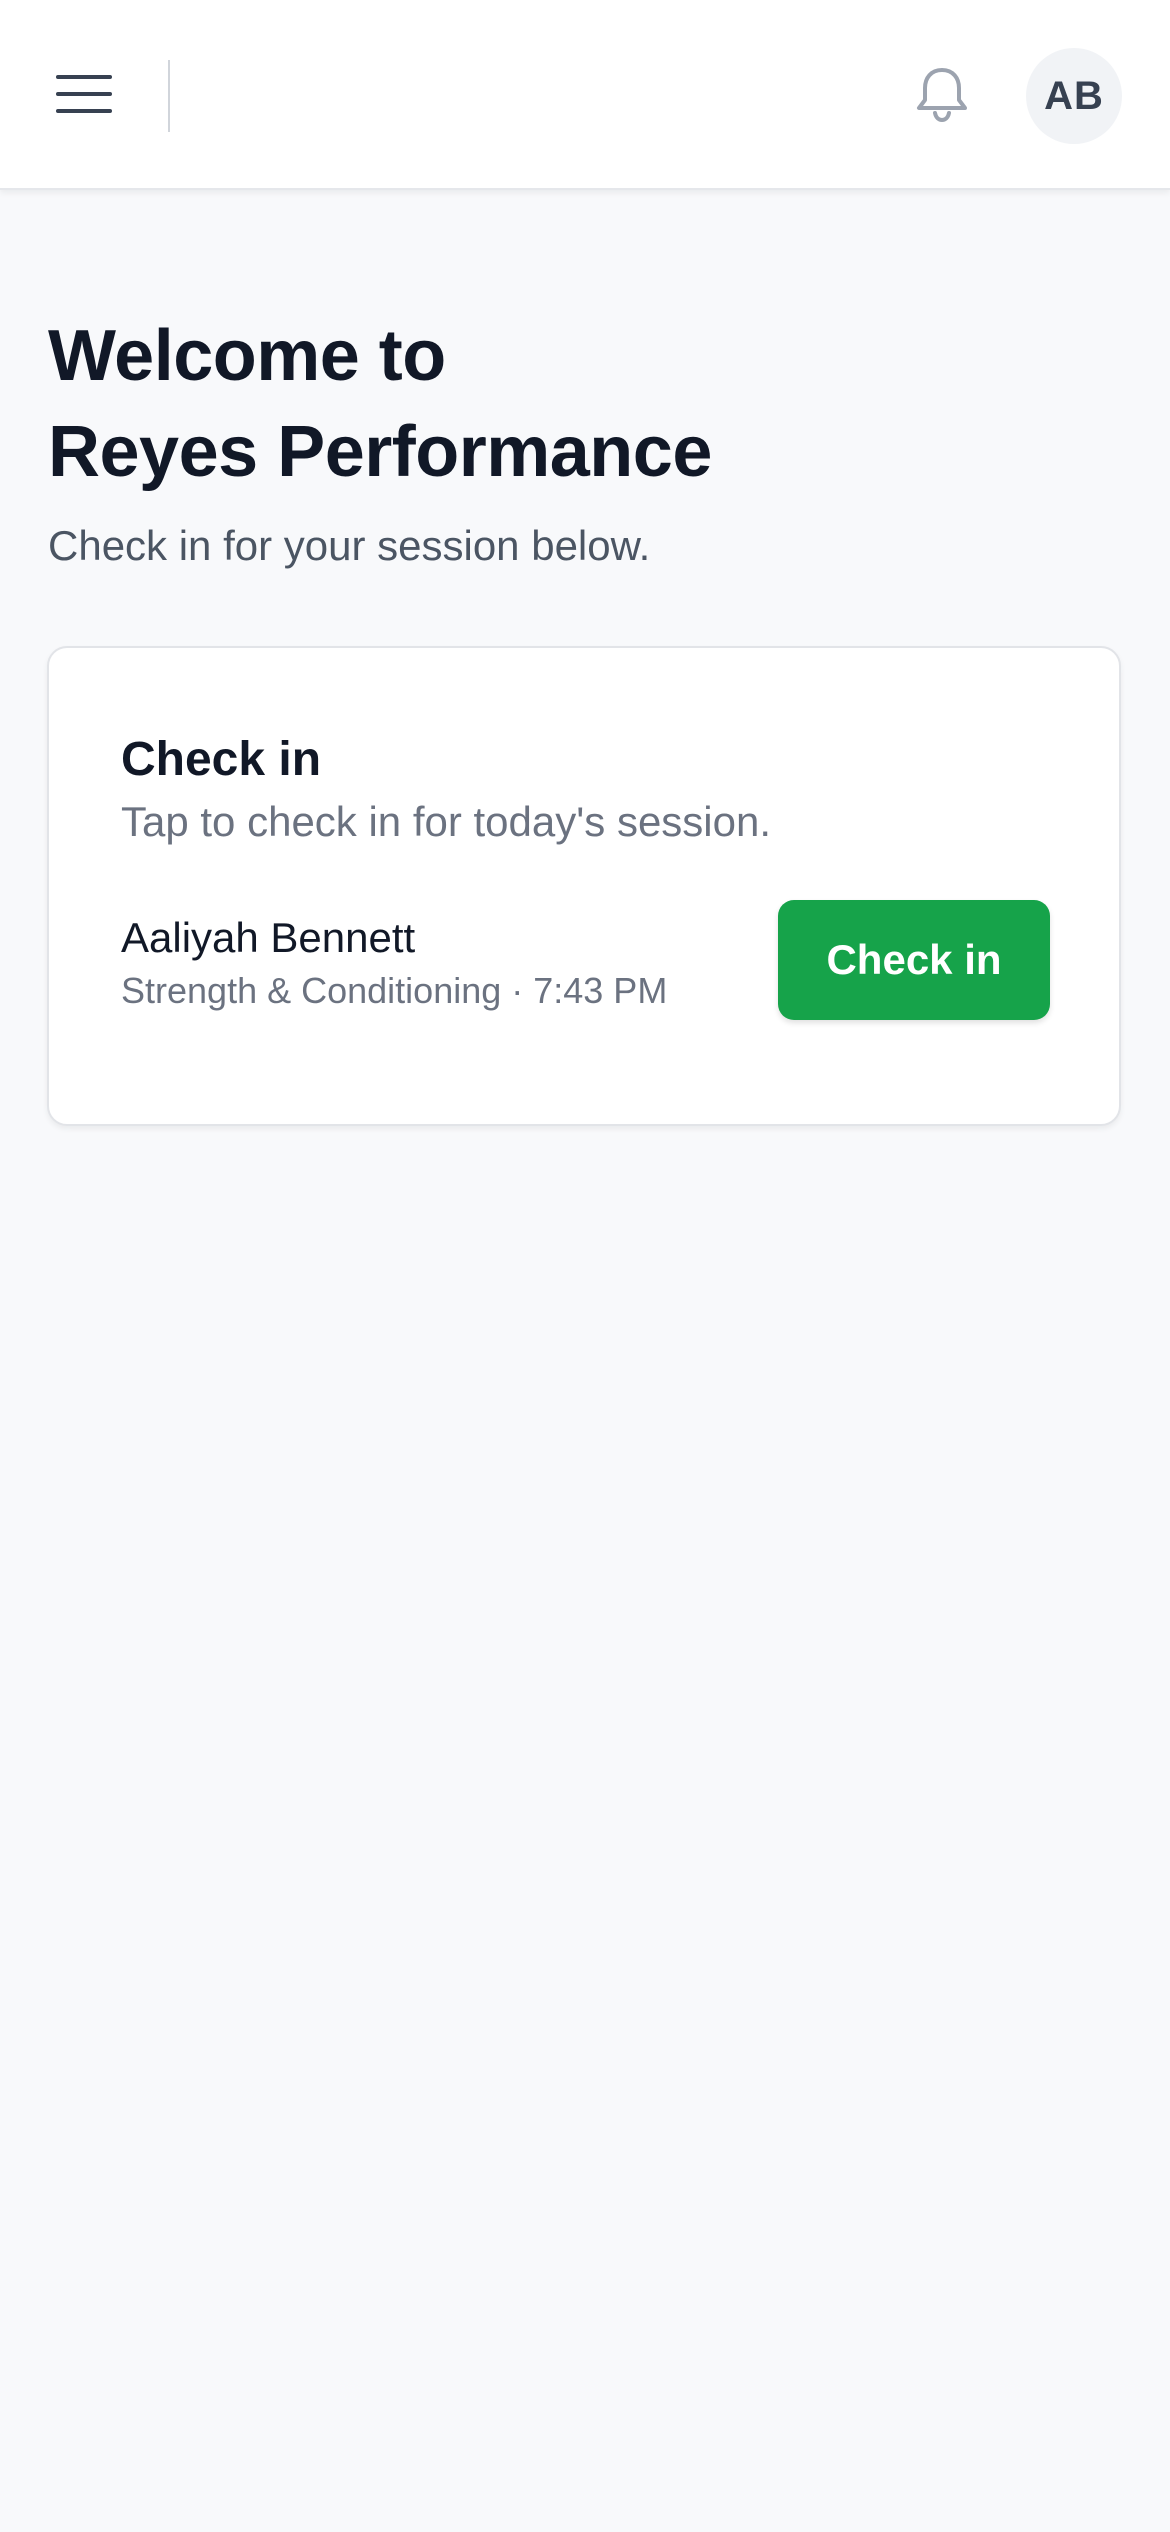 This screenshot has width=1170, height=2532. Describe the element at coordinates (588, 404) in the screenshot. I see `page-title: Welcome to Reyes Performance` at that location.